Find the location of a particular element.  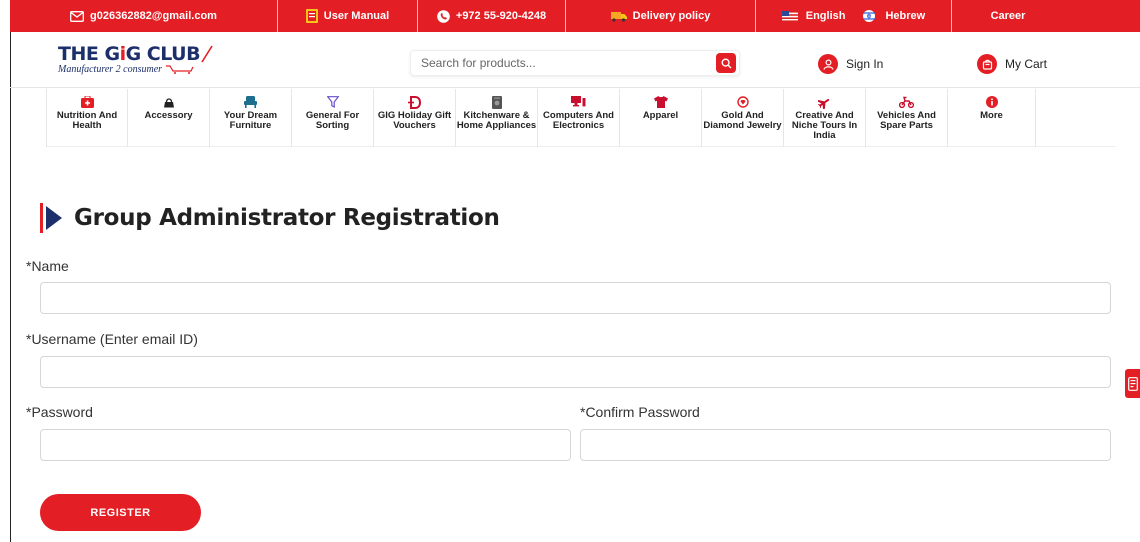

phone-text: +972 55-920-4248 is located at coordinates (501, 16).